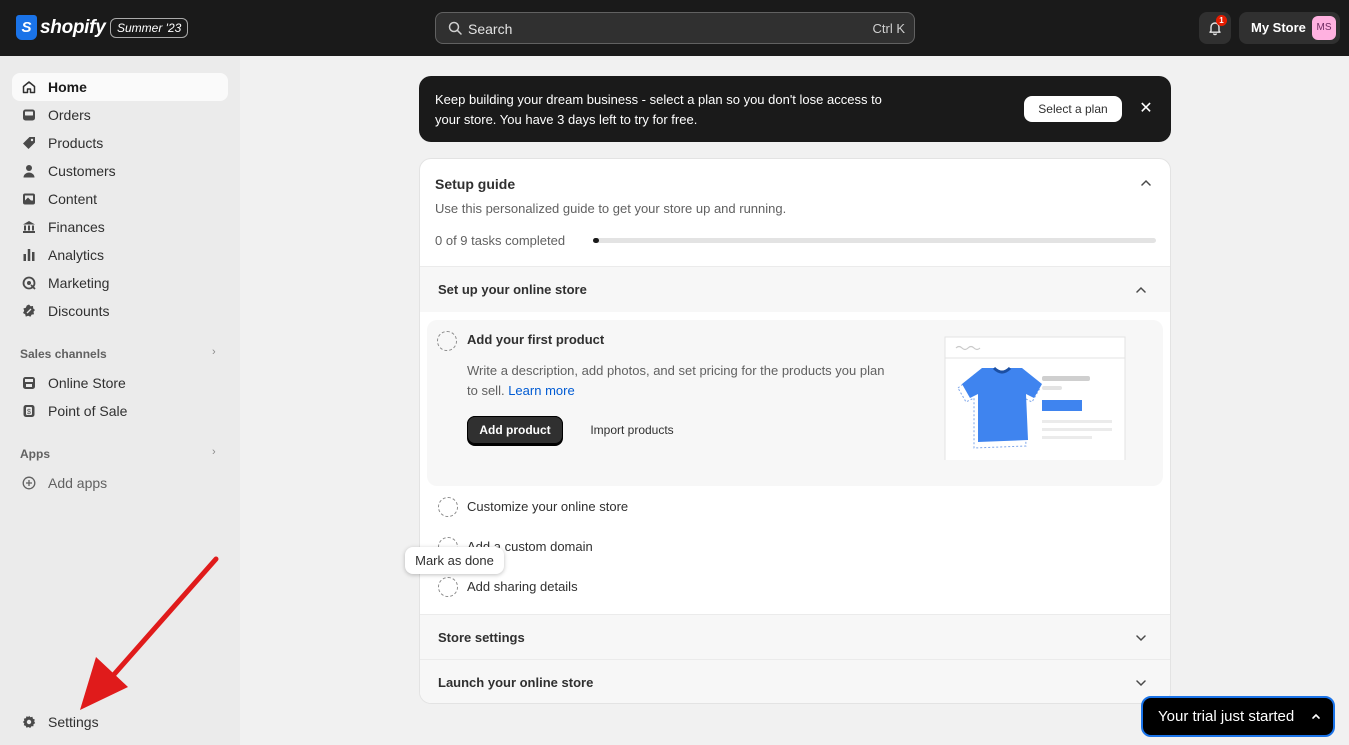  Describe the element at coordinates (149, 28) in the screenshot. I see `edition-badge: Summer '23` at that location.